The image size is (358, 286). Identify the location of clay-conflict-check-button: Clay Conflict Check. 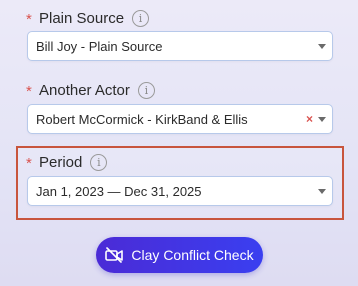
(179, 255).